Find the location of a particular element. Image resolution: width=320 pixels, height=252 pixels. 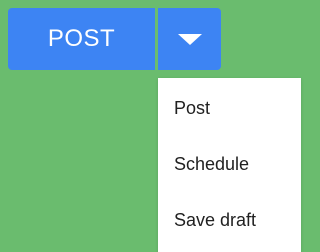

menu-item-save-draft: Save draft is located at coordinates (229, 220).